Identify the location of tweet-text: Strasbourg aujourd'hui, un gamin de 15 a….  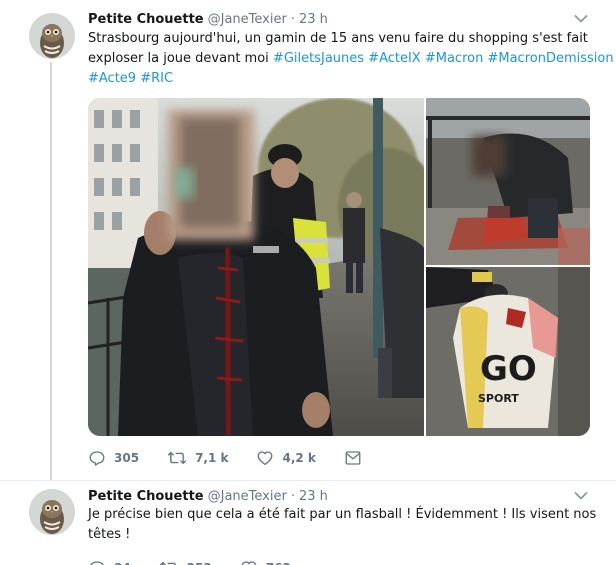
(351, 59).